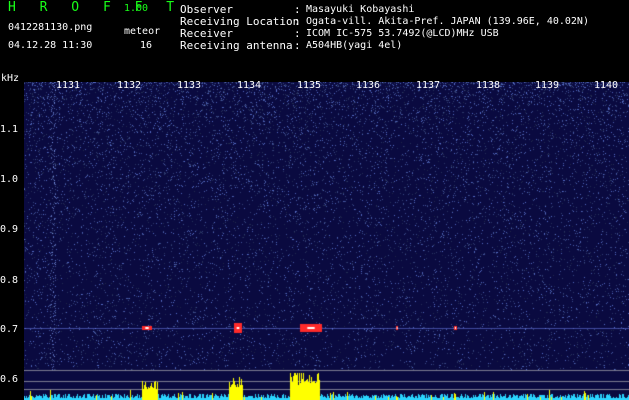 The image size is (629, 400). Describe the element at coordinates (9, 229) in the screenshot. I see `y-tick-label: 0.9` at that location.